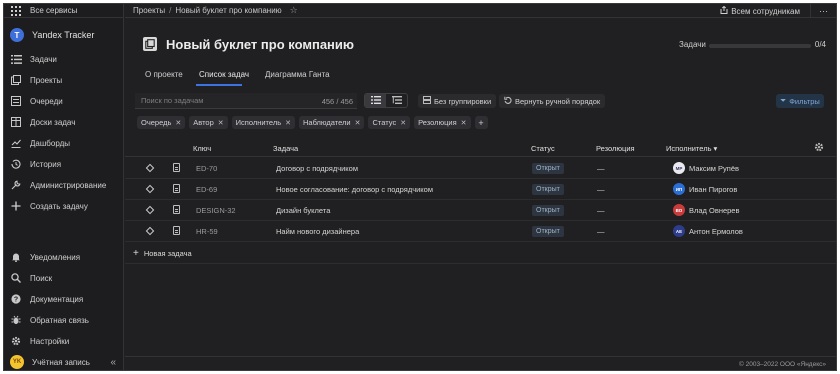 The image size is (840, 374). I want to click on sidebar-item-boards: Доски задач, so click(64, 122).